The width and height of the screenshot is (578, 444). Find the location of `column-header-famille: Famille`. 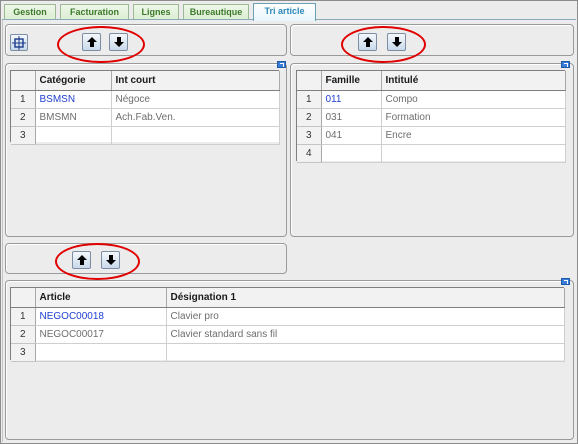

column-header-famille: Famille is located at coordinates (351, 81).